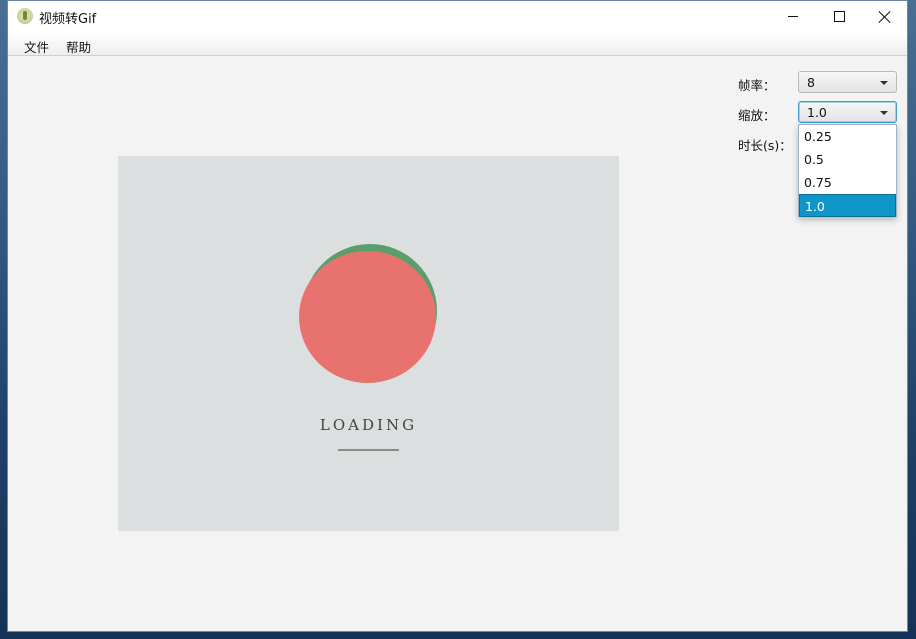 Image resolution: width=916 pixels, height=639 pixels. Describe the element at coordinates (847, 112) in the screenshot. I see `scale-select: 1.0` at that location.